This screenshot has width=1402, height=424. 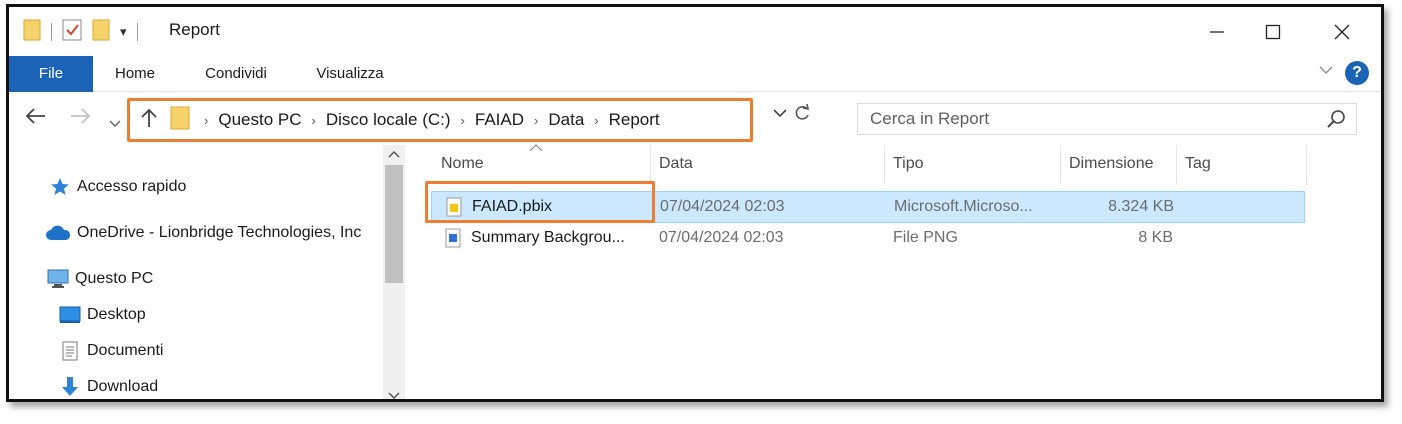 I want to click on nav-item-label: Desktop, so click(x=116, y=314).